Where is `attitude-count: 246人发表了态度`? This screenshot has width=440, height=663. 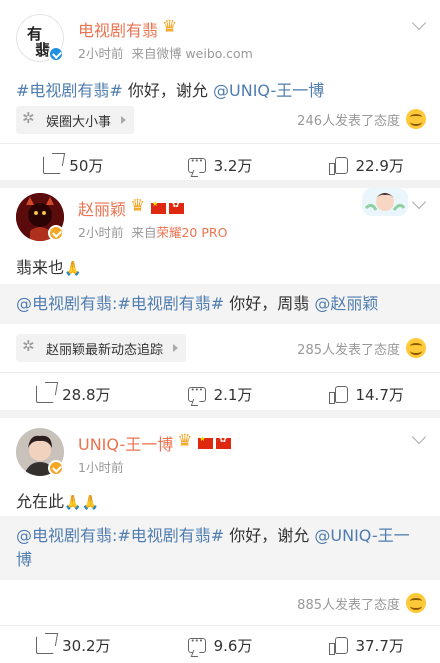 attitude-count: 246人发表了态度 is located at coordinates (361, 119).